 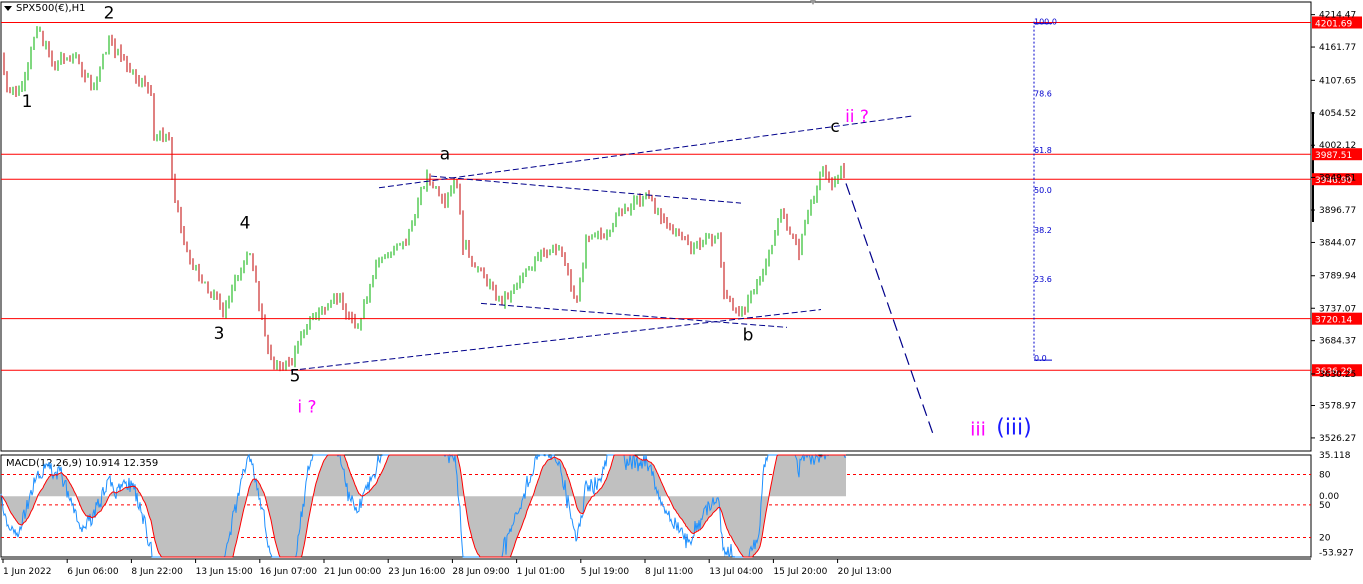 What do you see at coordinates (1335, 456) in the screenshot?
I see `macd-tick-label: 35.118` at bounding box center [1335, 456].